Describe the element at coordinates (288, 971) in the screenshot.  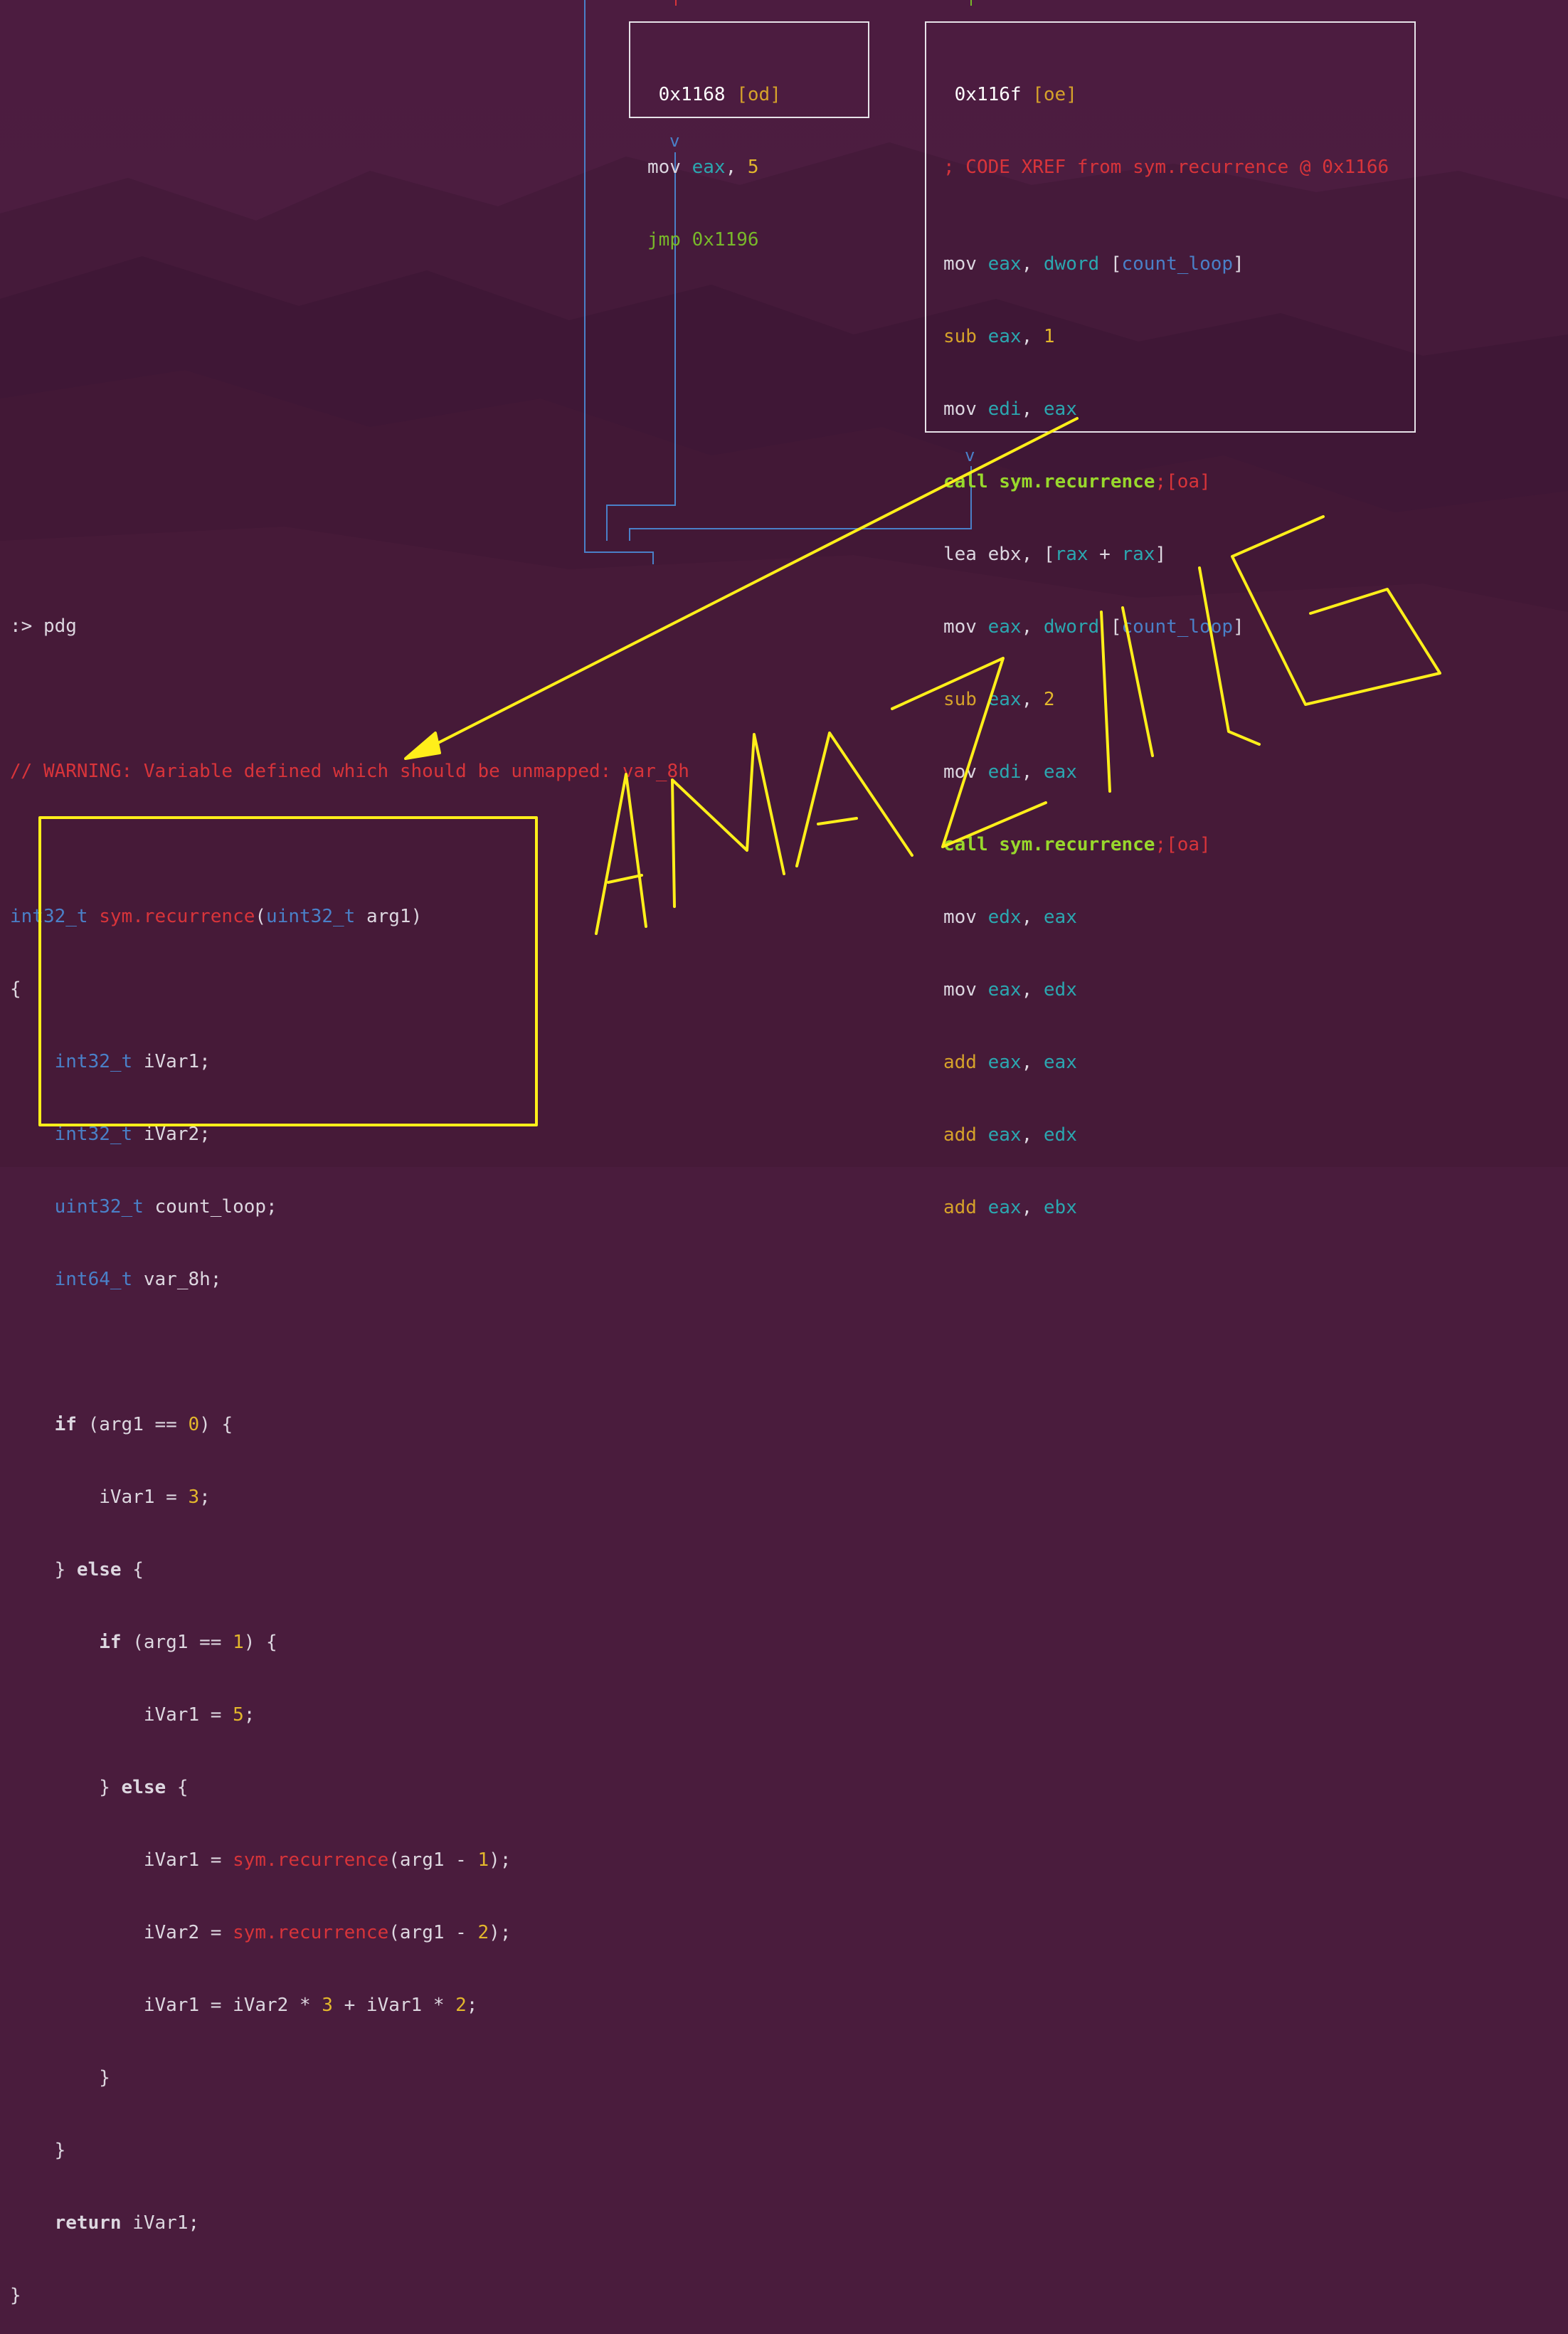
I see `highlight-box` at that location.